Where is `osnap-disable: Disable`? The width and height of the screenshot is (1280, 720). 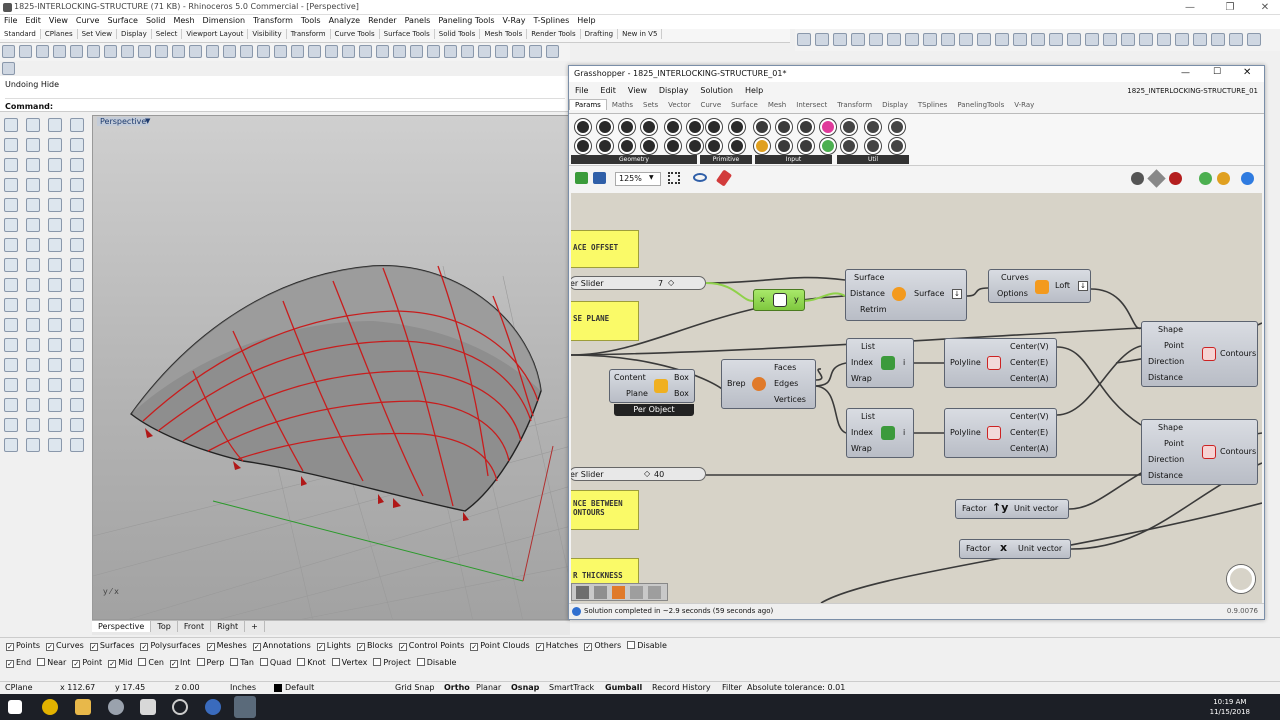
osnap-disable: Disable is located at coordinates (436, 663).